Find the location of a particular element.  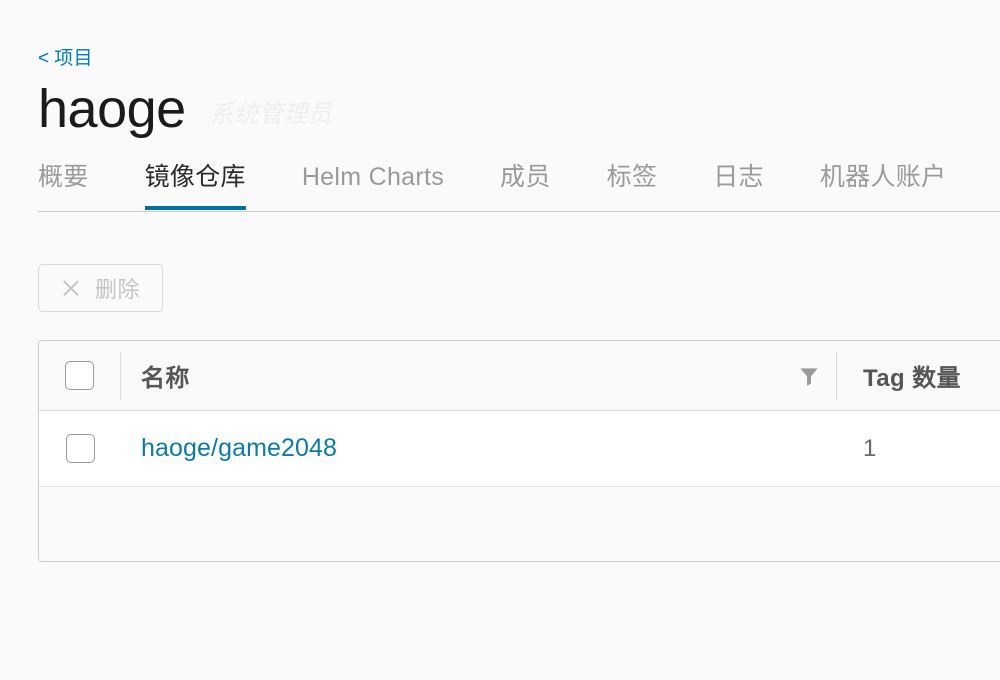

breadcrumb-label: 项目 is located at coordinates (73, 58).